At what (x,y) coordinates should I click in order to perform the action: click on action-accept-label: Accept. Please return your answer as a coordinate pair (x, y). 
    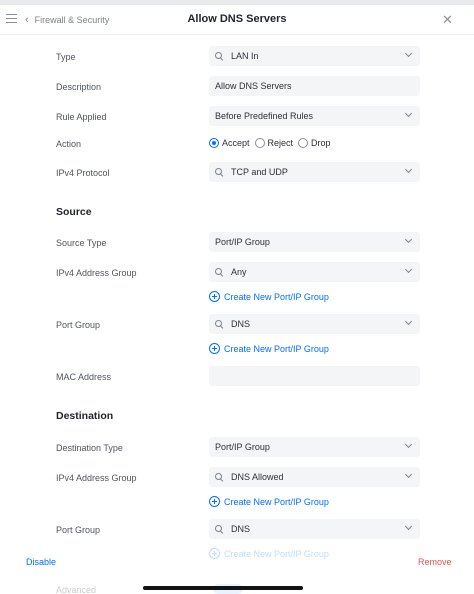
    Looking at the image, I should click on (236, 143).